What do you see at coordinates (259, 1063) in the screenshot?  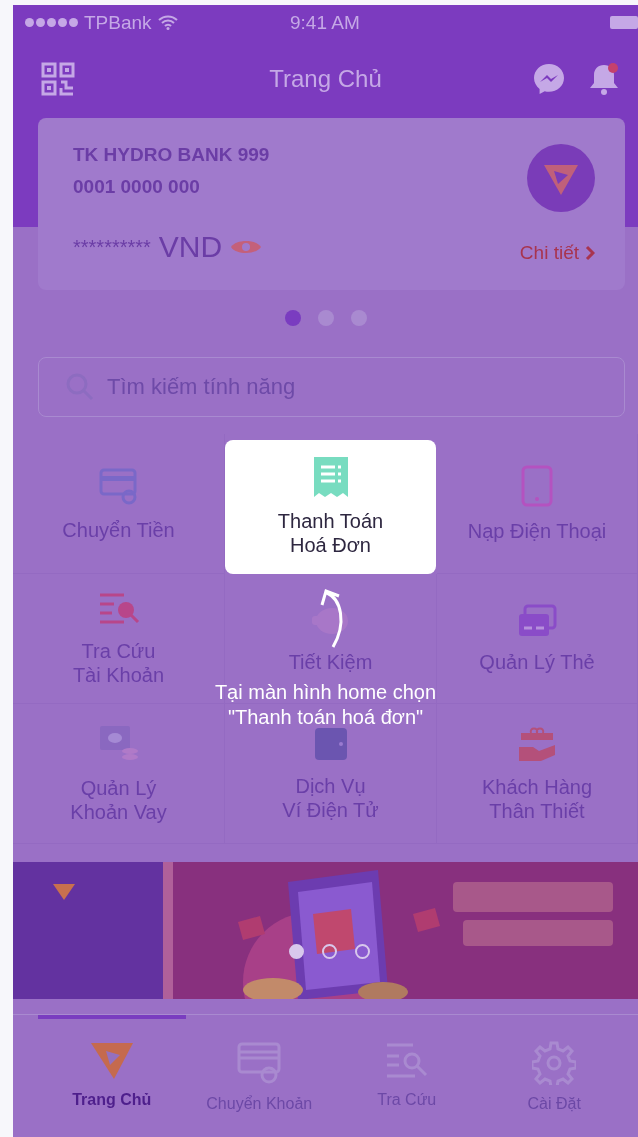 I see `card-transfer-icon` at bounding box center [259, 1063].